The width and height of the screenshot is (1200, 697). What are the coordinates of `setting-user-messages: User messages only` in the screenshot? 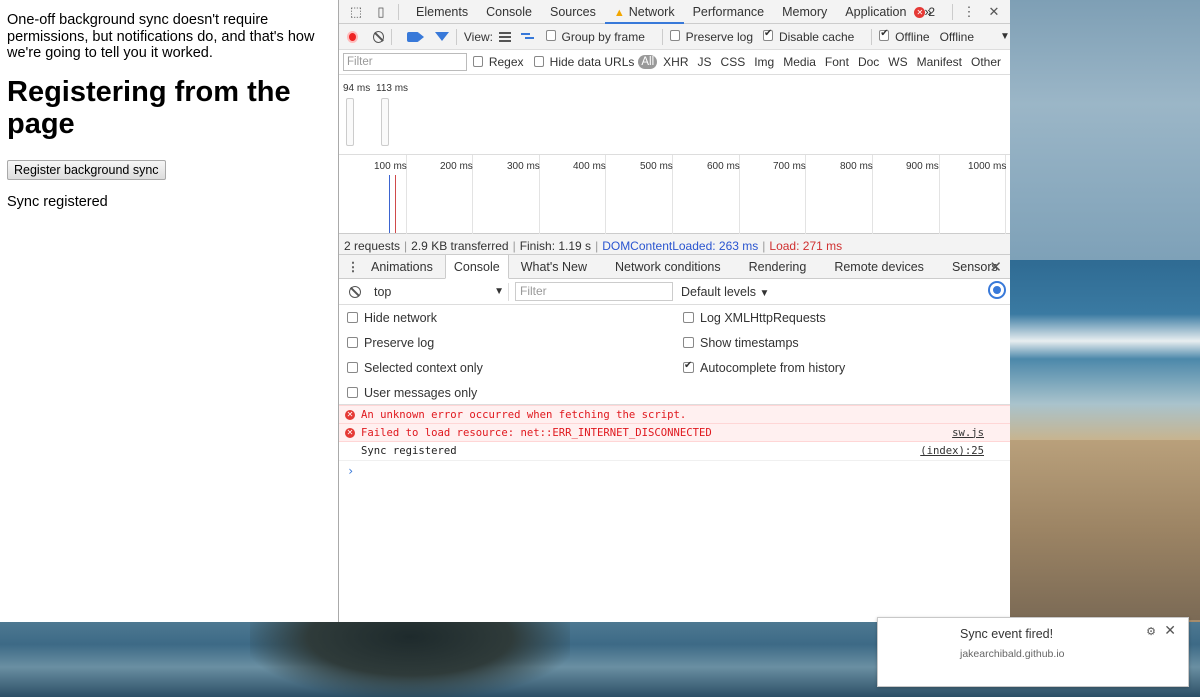 It's located at (412, 393).